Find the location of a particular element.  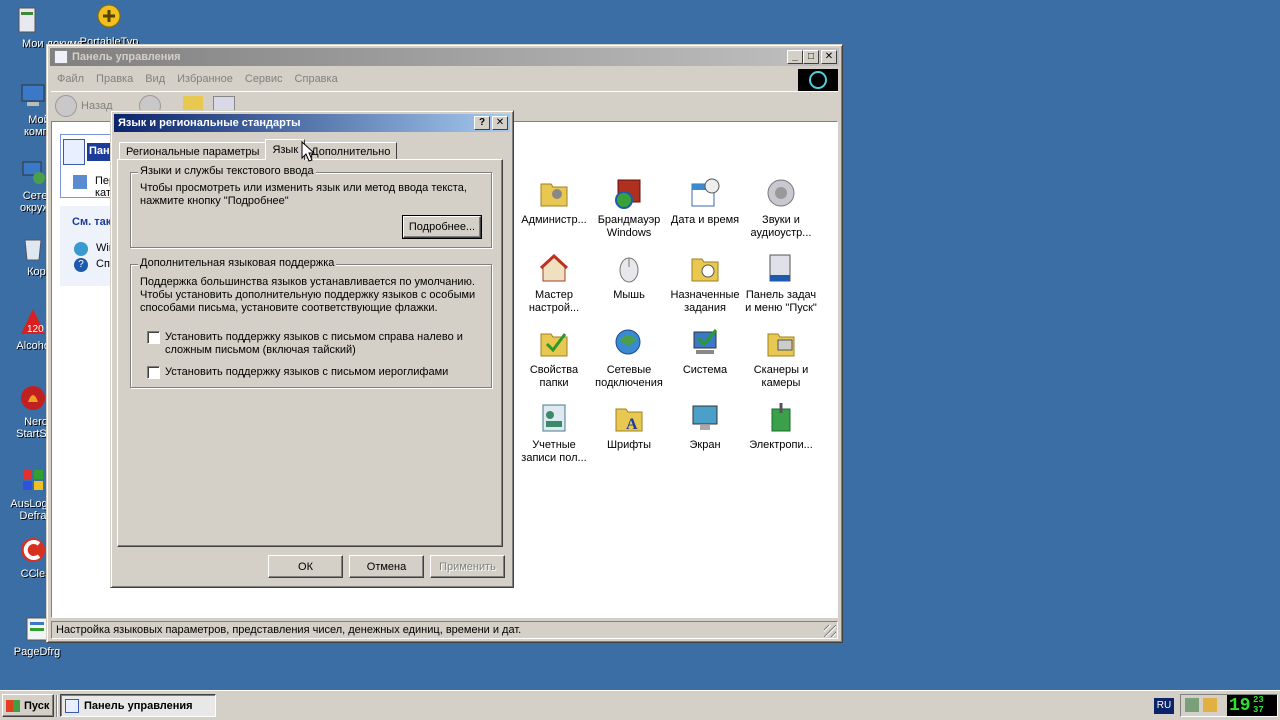

cp-item-firewall: Брандмауэр Windows is located at coordinates (629, 208).